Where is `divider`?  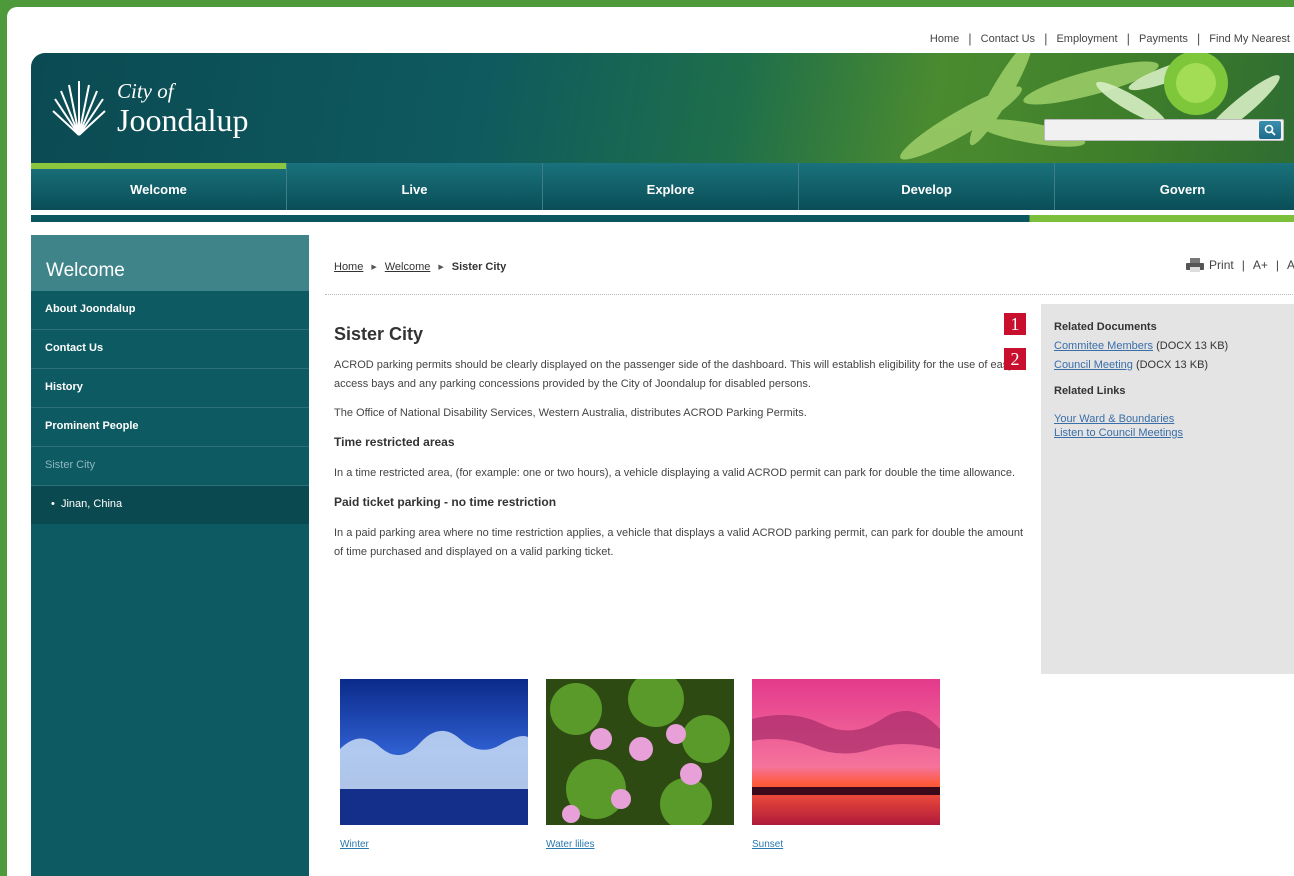 divider is located at coordinates (809, 294).